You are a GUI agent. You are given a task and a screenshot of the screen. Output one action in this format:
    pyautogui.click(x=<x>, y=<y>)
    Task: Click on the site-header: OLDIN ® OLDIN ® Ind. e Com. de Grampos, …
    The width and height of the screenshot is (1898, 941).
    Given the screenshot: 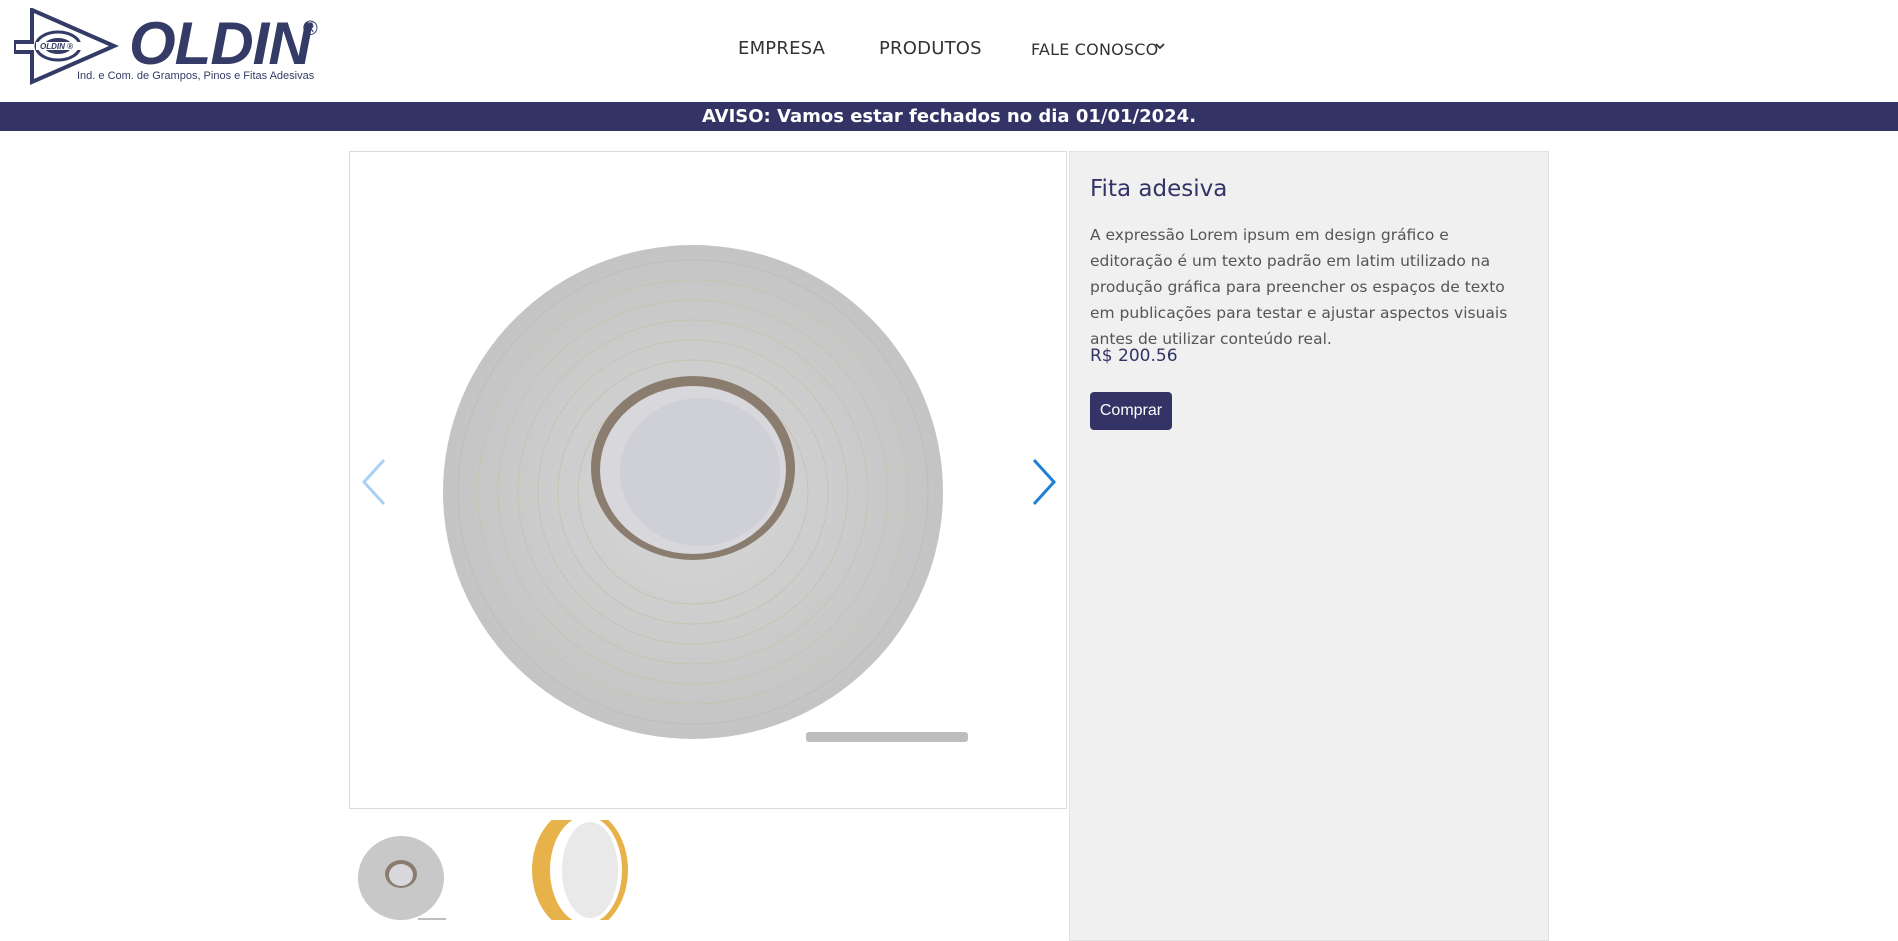 What is the action you would take?
    pyautogui.click(x=949, y=51)
    